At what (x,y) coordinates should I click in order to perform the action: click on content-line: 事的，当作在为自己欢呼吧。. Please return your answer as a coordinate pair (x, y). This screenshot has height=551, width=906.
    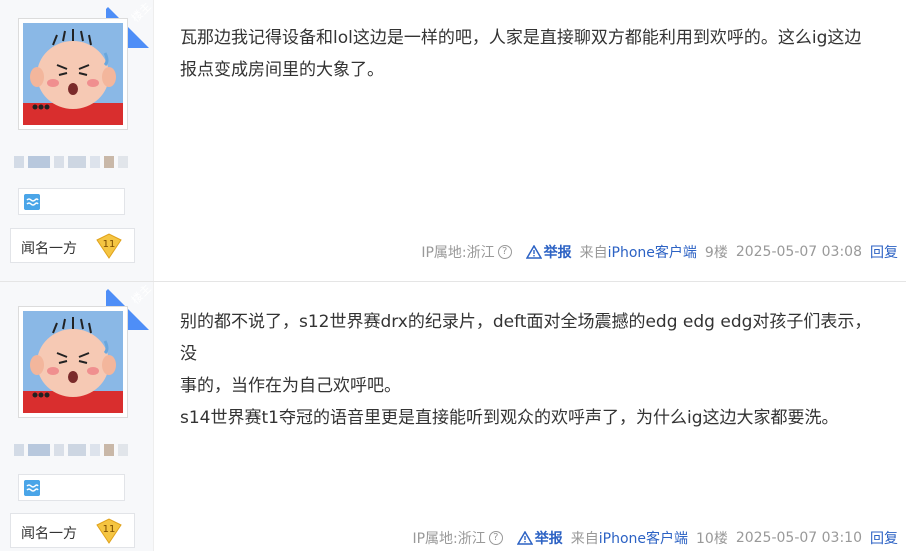
    Looking at the image, I should click on (290, 386).